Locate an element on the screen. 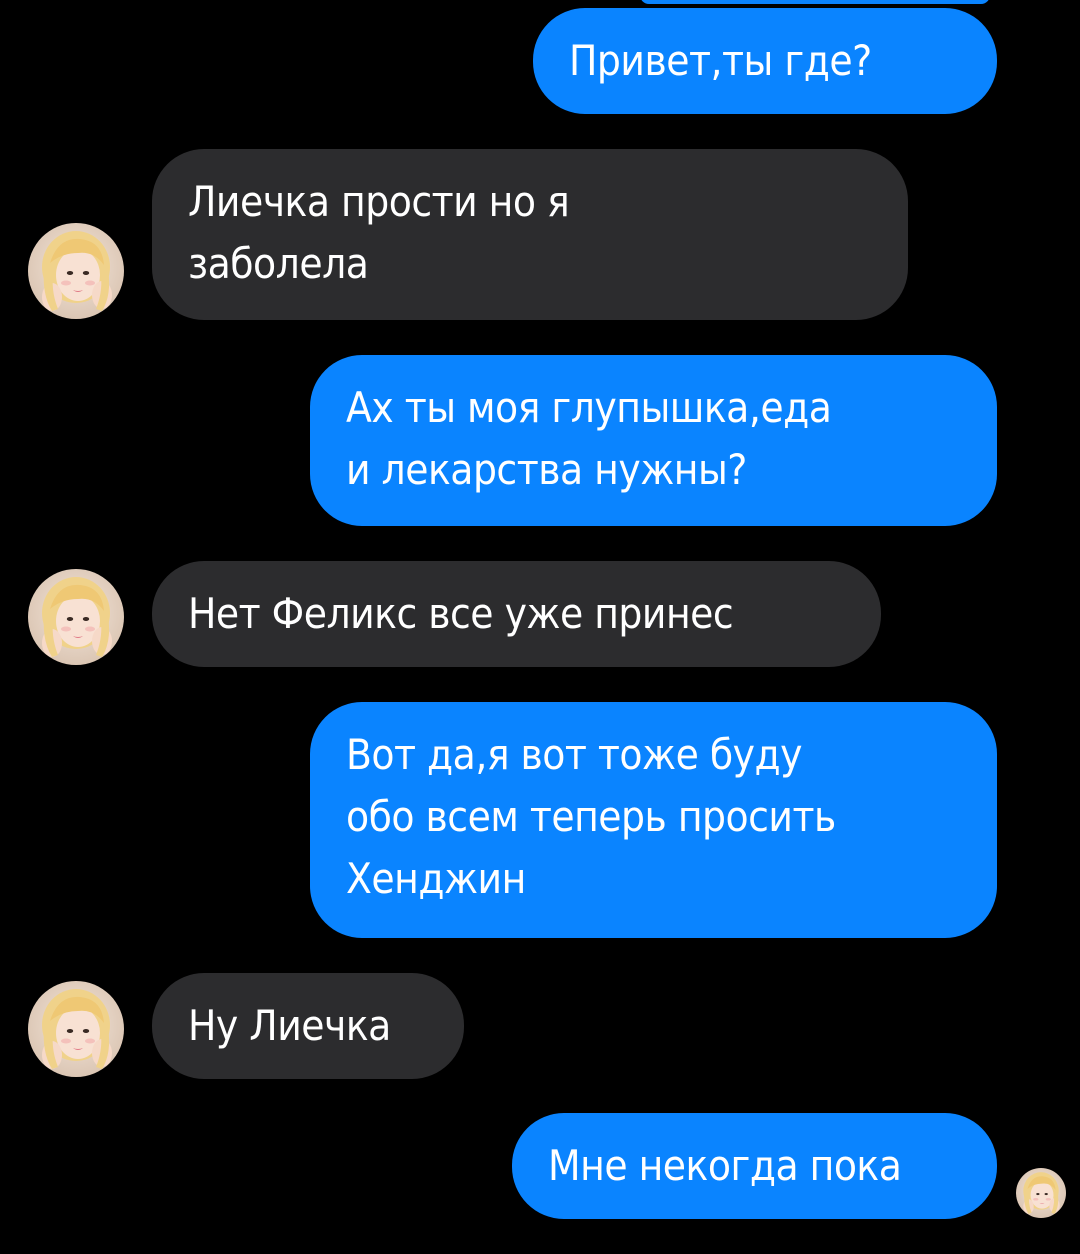 The image size is (1080, 1254). incoming-message-bubble: Лиечка прости но я заболела is located at coordinates (530, 234).